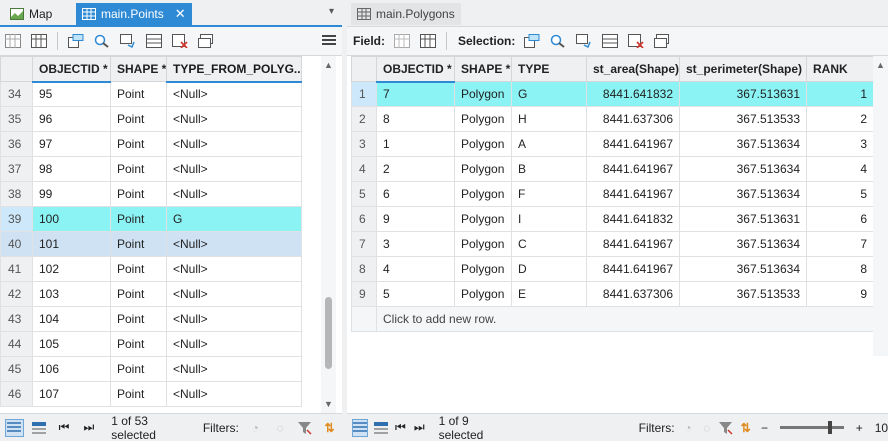 Image resolution: width=888 pixels, height=441 pixels. I want to click on switch-selection-icon, so click(128, 41).